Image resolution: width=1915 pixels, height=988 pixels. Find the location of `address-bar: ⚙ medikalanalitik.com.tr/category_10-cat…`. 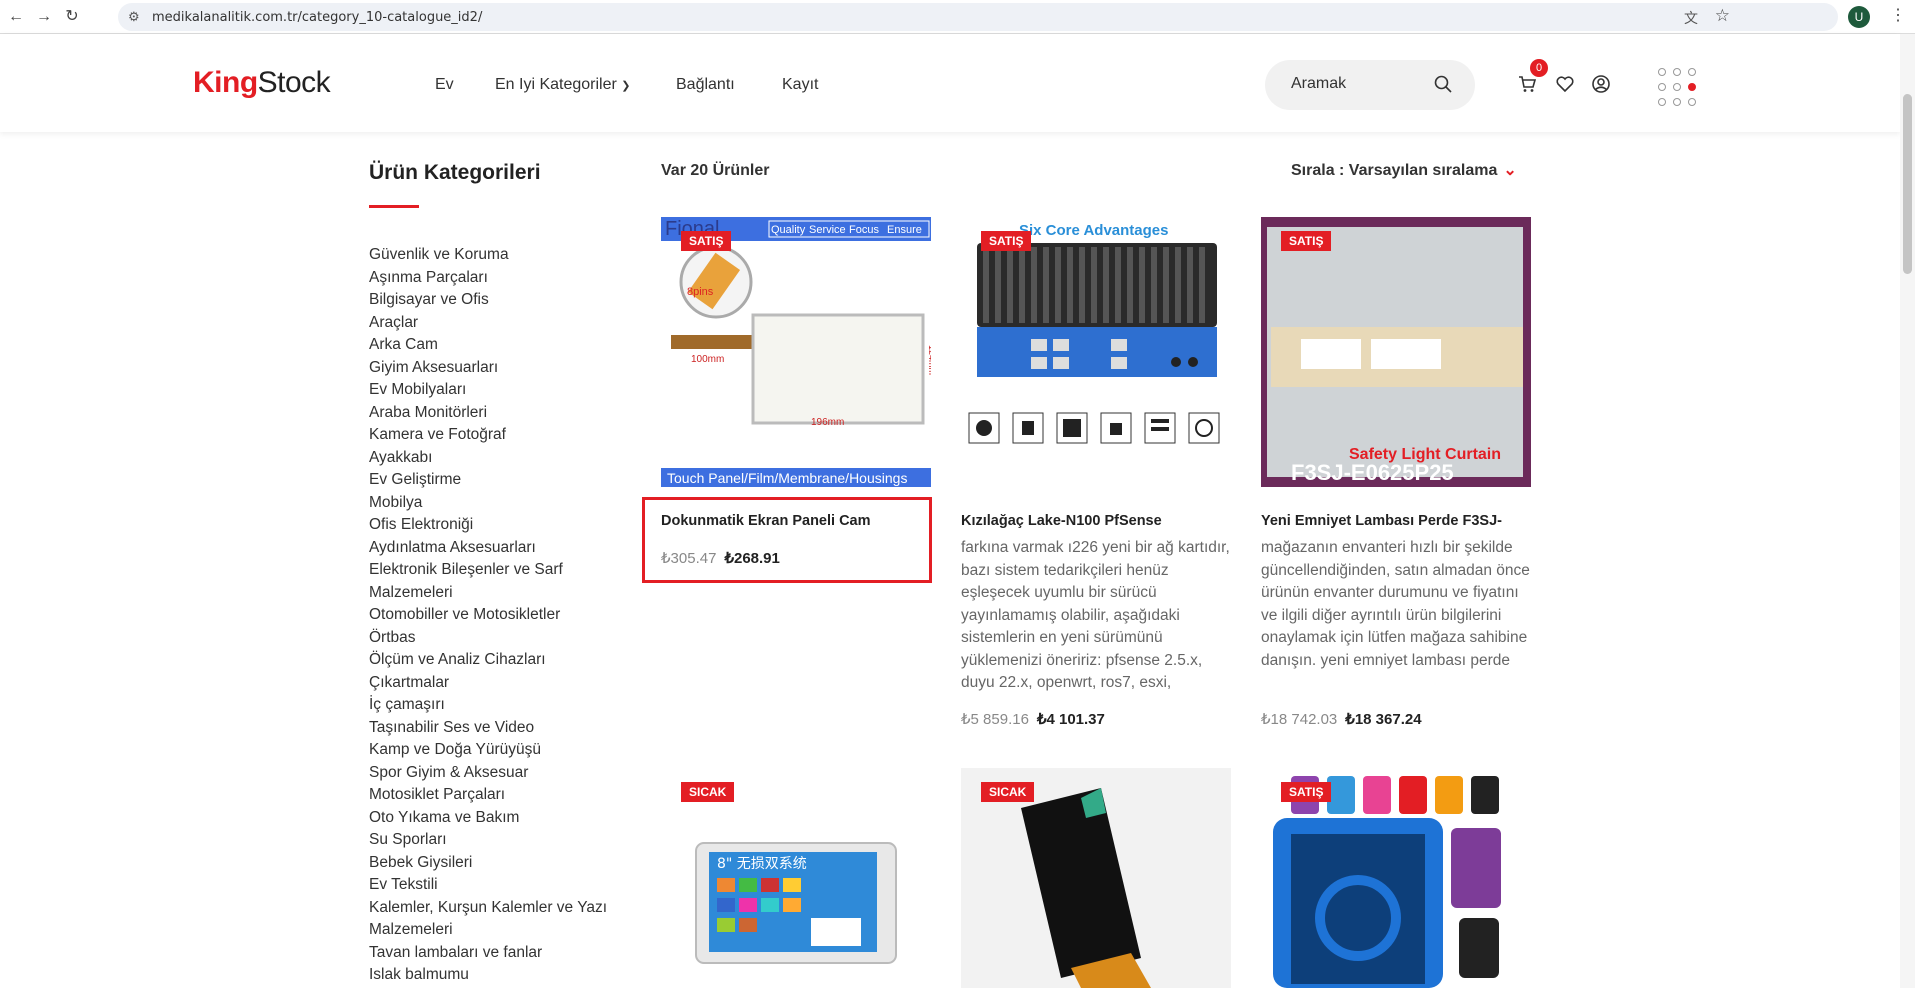

address-bar: ⚙ medikalanalitik.com.tr/category_10-cat… is located at coordinates (978, 17).